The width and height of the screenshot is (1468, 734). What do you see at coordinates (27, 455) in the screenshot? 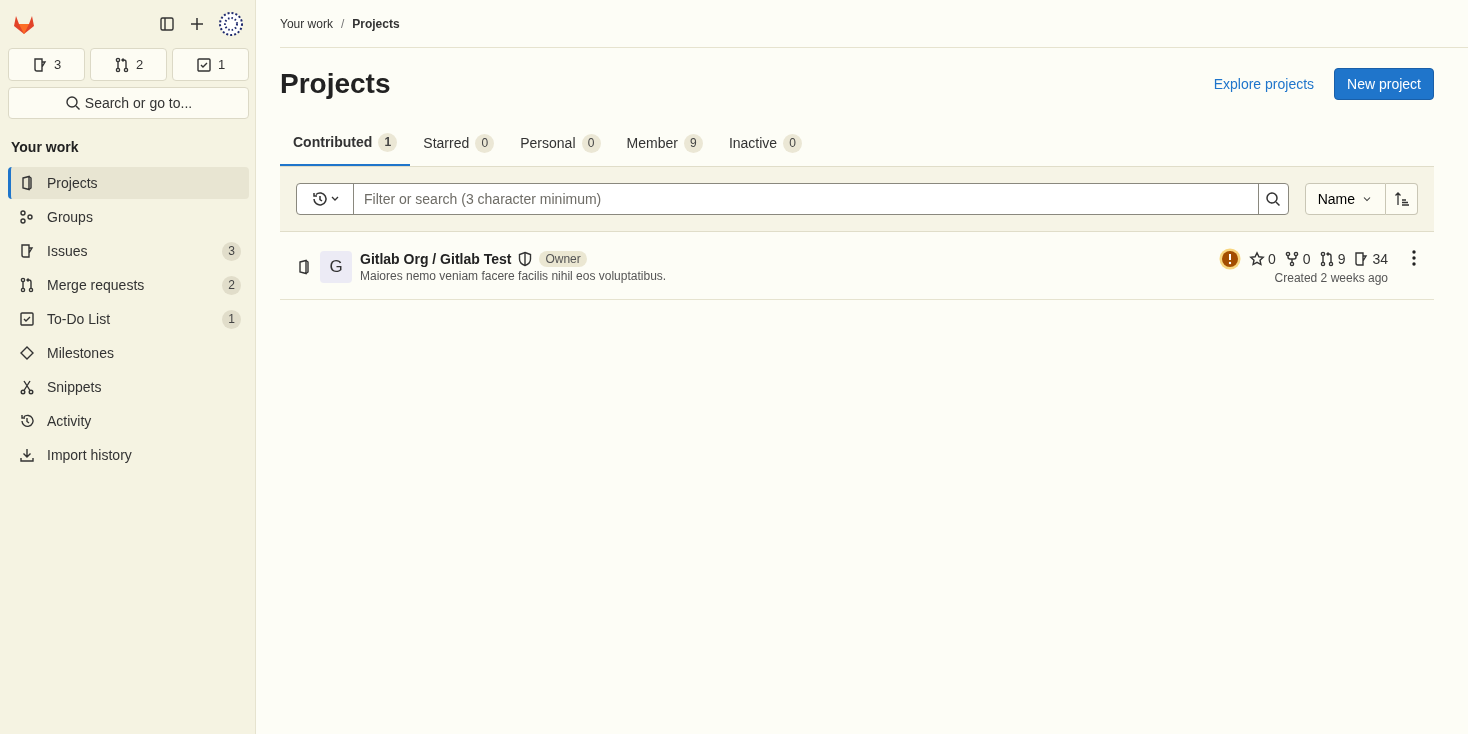
I see `download-icon` at bounding box center [27, 455].